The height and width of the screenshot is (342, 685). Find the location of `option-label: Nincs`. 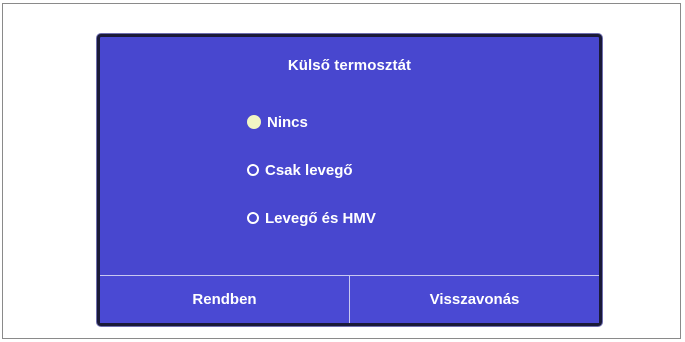

option-label: Nincs is located at coordinates (287, 122).